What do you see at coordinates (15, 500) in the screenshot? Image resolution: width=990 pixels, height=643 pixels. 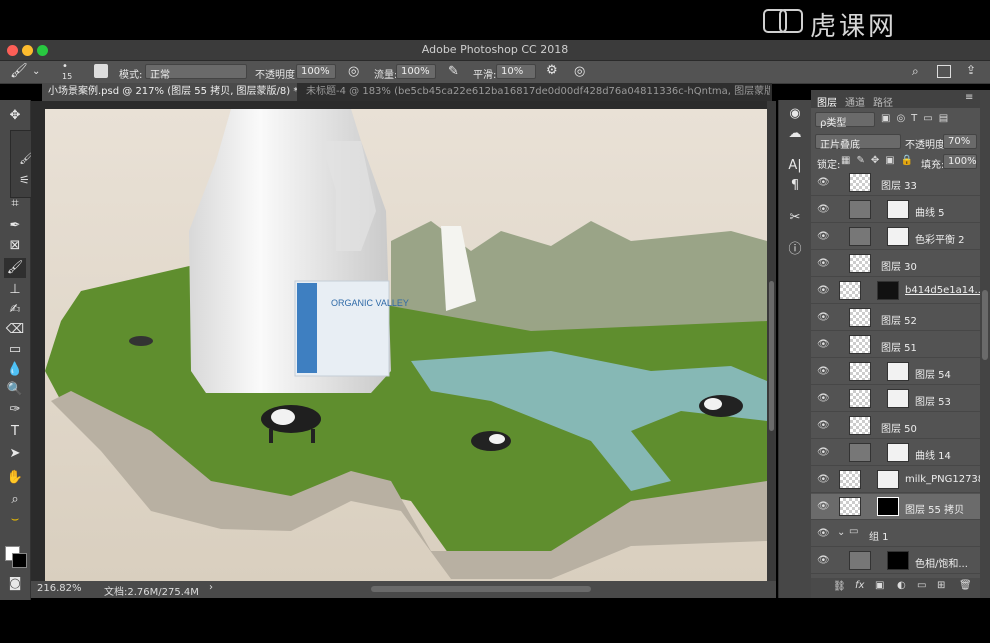 I see `zoom-tool-icon: ⌕` at bounding box center [15, 500].